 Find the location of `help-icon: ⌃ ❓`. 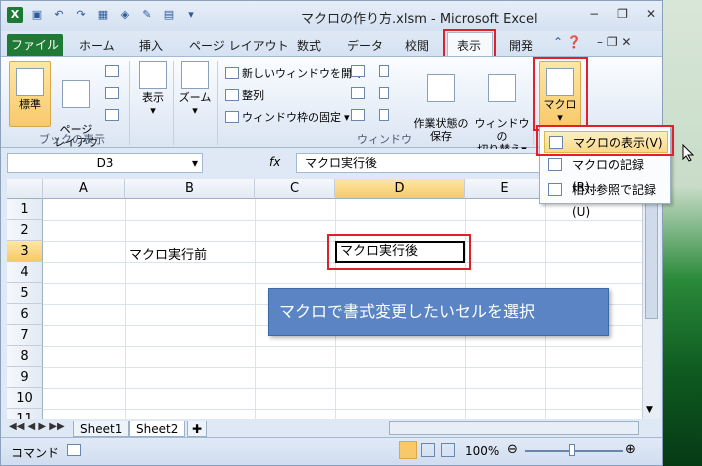

help-icon: ⌃ ❓ is located at coordinates (567, 42).